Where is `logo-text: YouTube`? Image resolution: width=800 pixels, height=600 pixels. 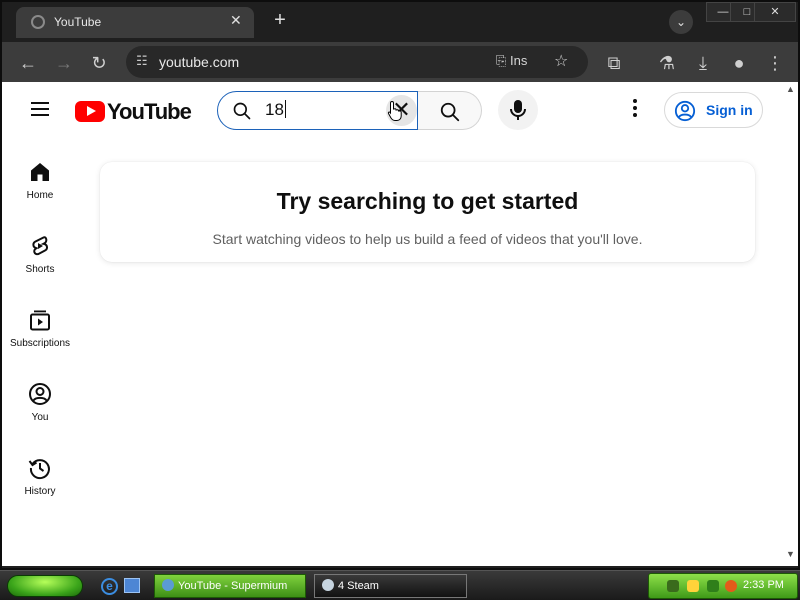 logo-text: YouTube is located at coordinates (149, 111).